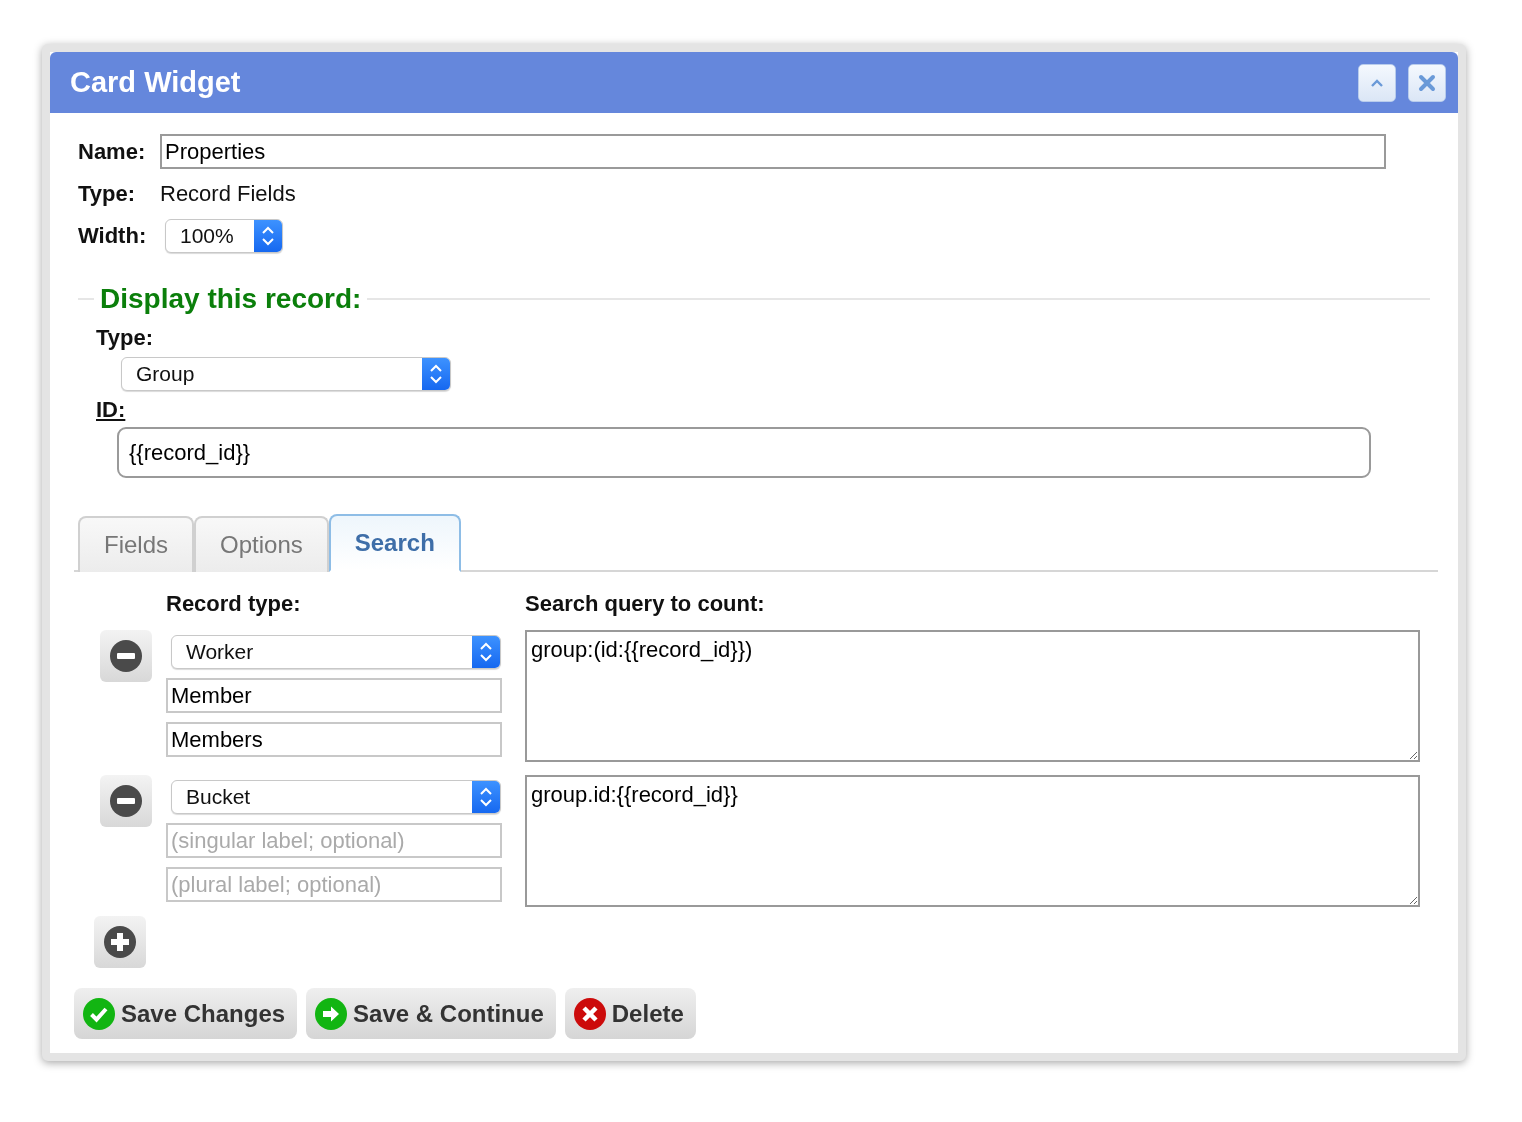  I want to click on search-query-input: group.id:{{record_id}}, so click(972, 841).